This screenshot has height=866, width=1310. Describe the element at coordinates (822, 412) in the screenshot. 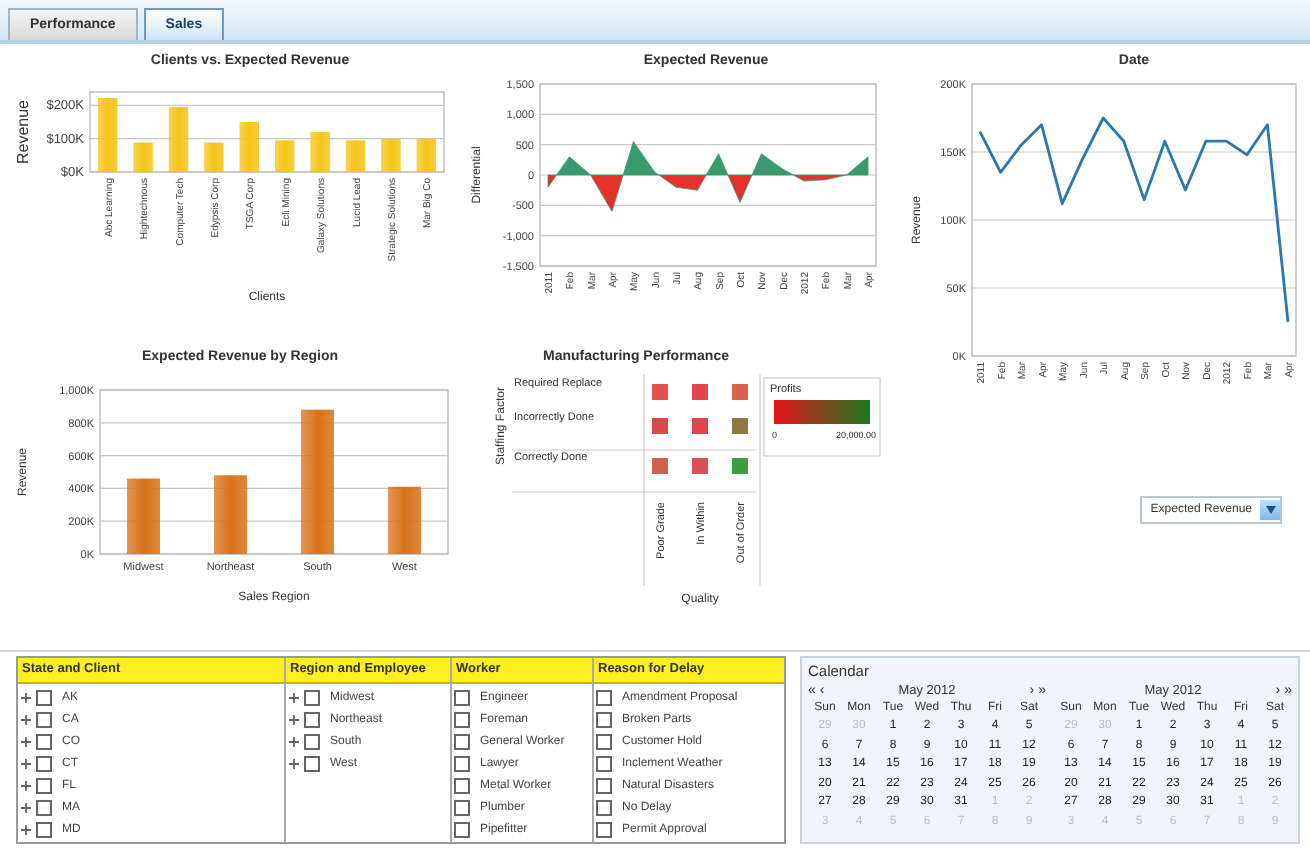

I see `color-scale` at that location.